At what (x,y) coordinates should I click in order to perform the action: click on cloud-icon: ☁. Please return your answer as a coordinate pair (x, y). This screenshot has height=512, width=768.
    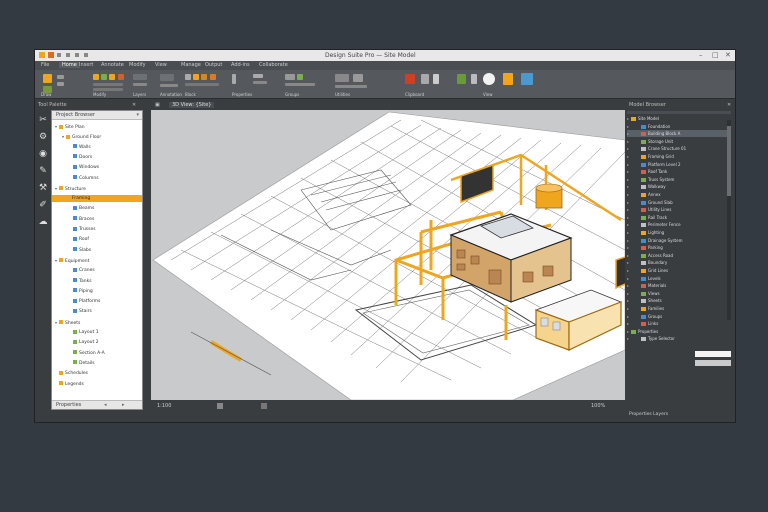
    Looking at the image, I should click on (43, 222).